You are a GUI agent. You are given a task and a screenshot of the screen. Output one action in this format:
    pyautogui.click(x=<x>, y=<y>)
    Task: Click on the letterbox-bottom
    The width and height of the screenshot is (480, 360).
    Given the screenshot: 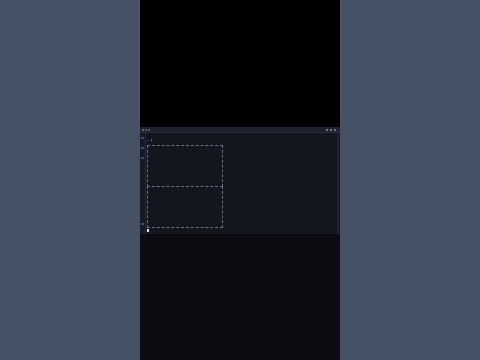 What is the action you would take?
    pyautogui.click(x=240, y=297)
    